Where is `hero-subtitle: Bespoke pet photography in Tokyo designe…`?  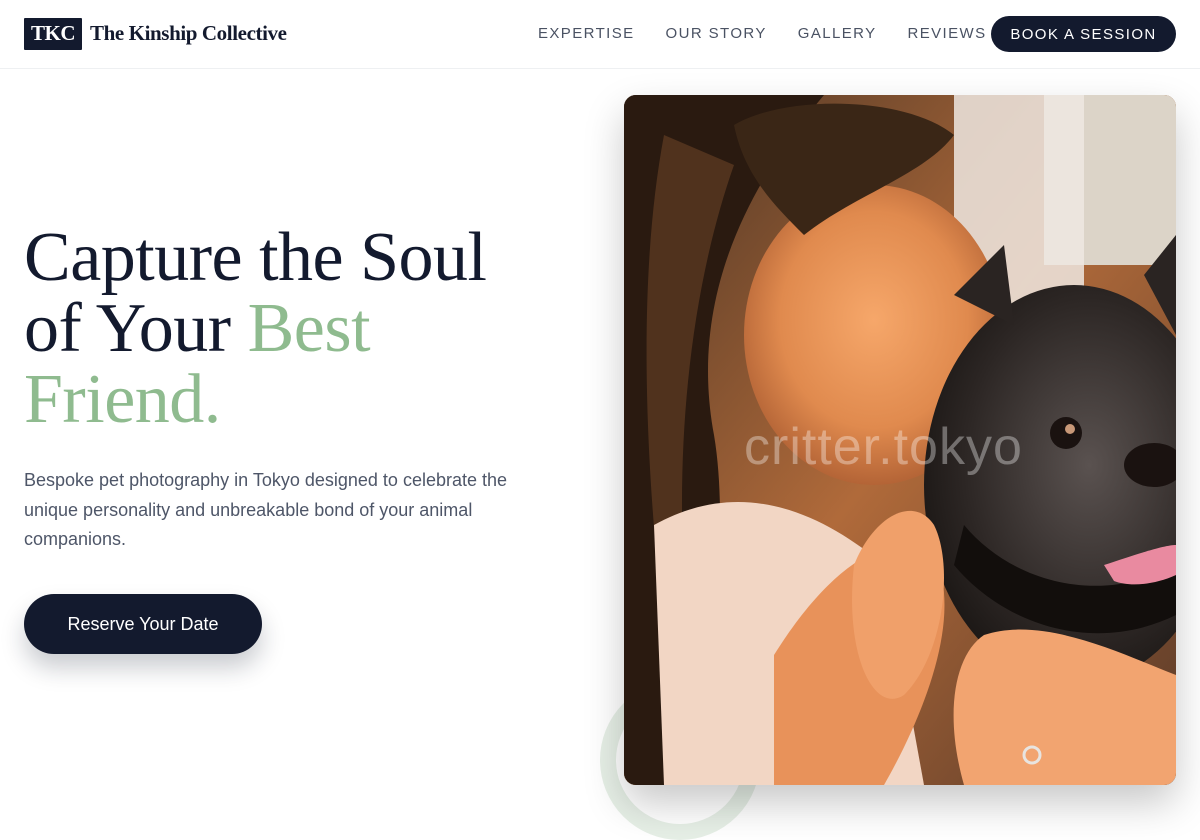
hero-subtitle: Bespoke pet photography in Tokyo designe… is located at coordinates (266, 509).